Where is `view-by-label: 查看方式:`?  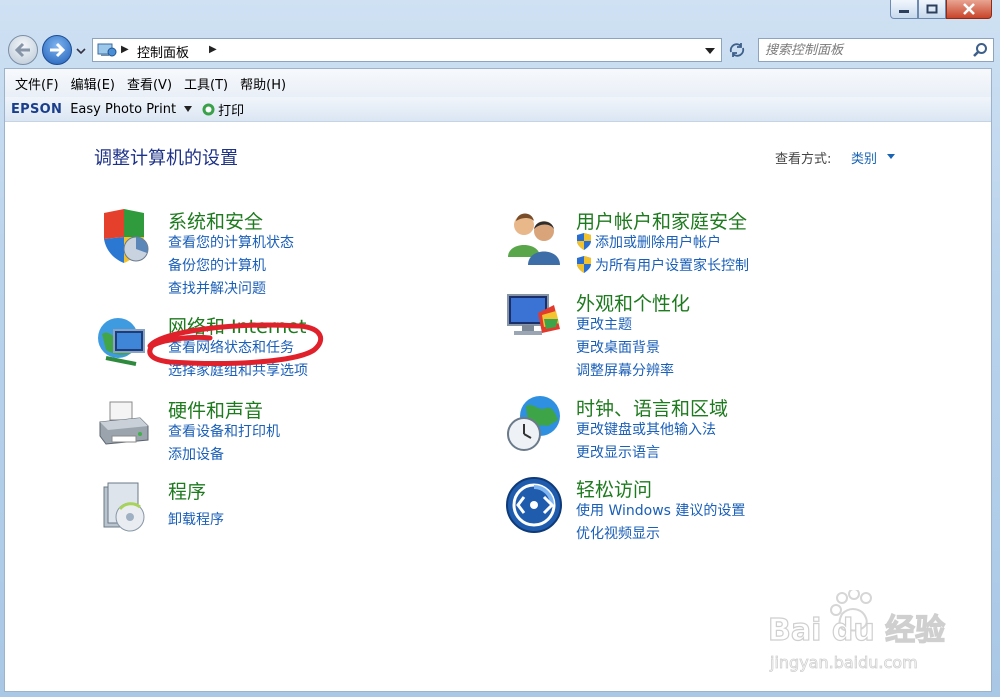
view-by-label: 查看方式: is located at coordinates (803, 159).